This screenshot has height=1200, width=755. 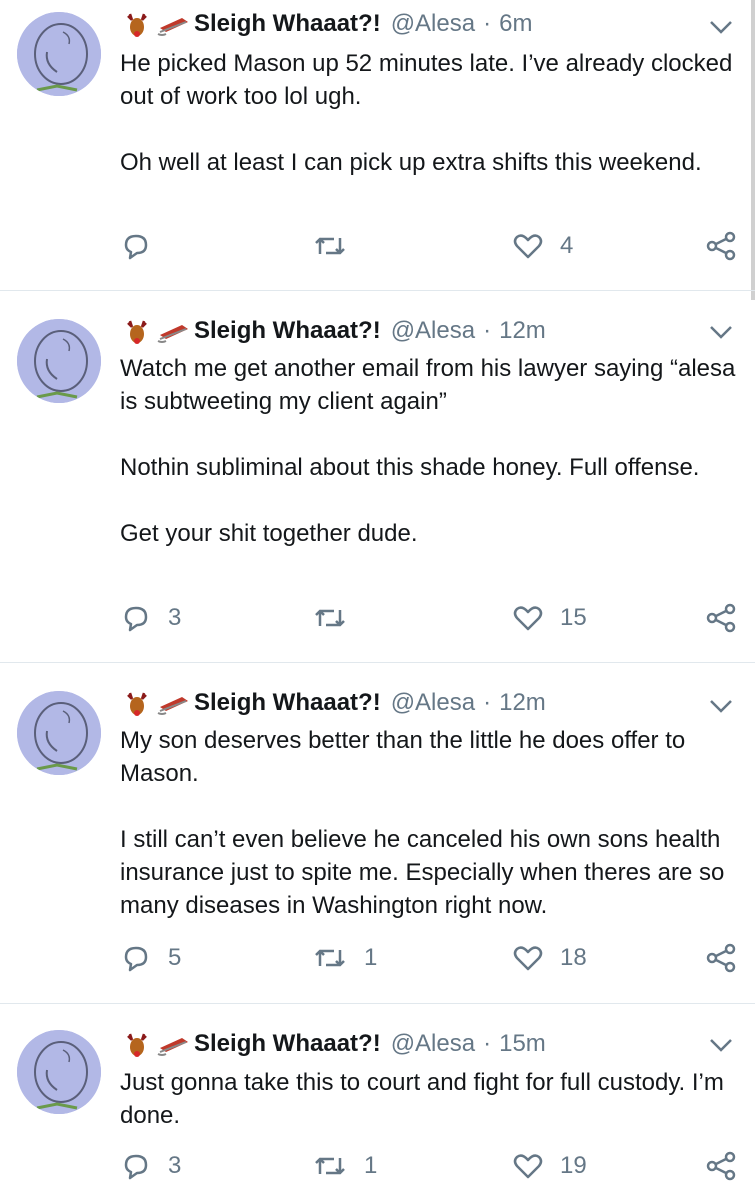 What do you see at coordinates (432, 618) in the screenshot?
I see `tweet-actions: 3 15` at bounding box center [432, 618].